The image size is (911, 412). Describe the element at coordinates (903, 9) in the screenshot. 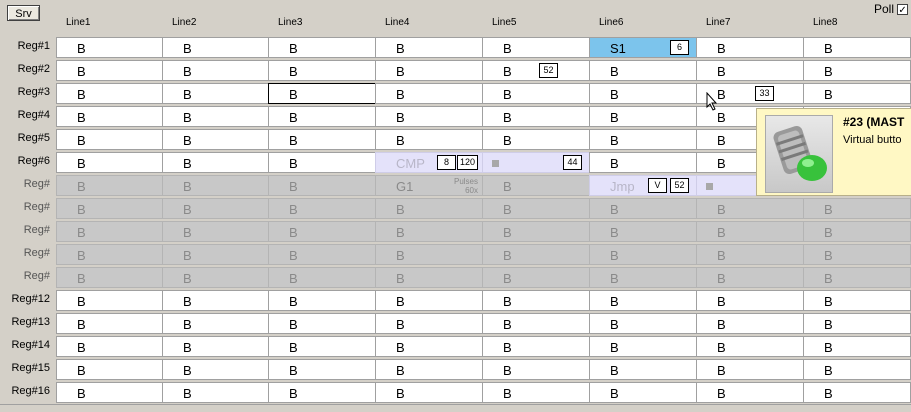

I see `poll-checkbox: ✓` at that location.